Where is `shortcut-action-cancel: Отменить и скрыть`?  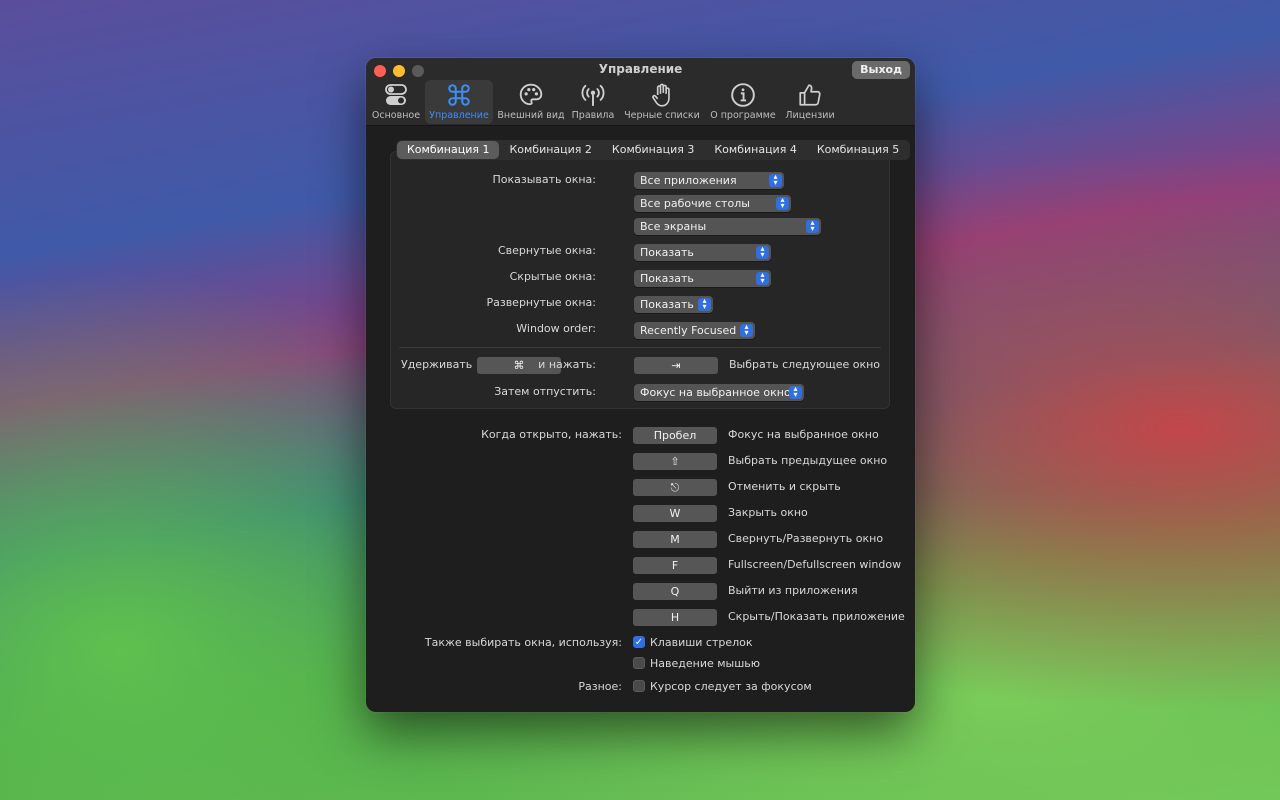
shortcut-action-cancel: Отменить и скрыть is located at coordinates (784, 486).